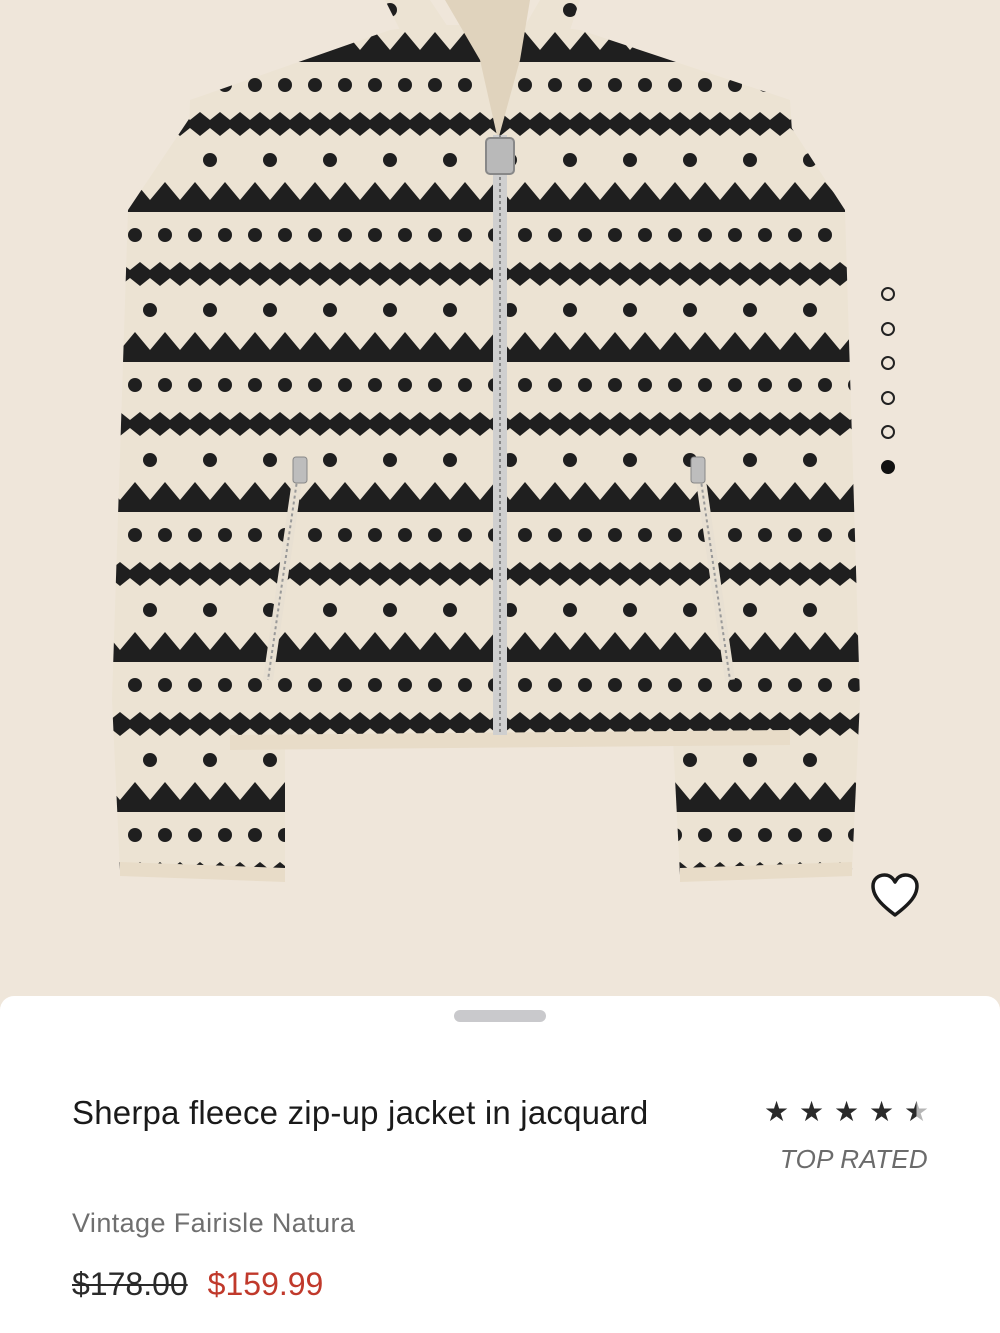  What do you see at coordinates (360, 1112) in the screenshot?
I see `product-title: Sherpa fleece zip-up jacket in jacquard` at bounding box center [360, 1112].